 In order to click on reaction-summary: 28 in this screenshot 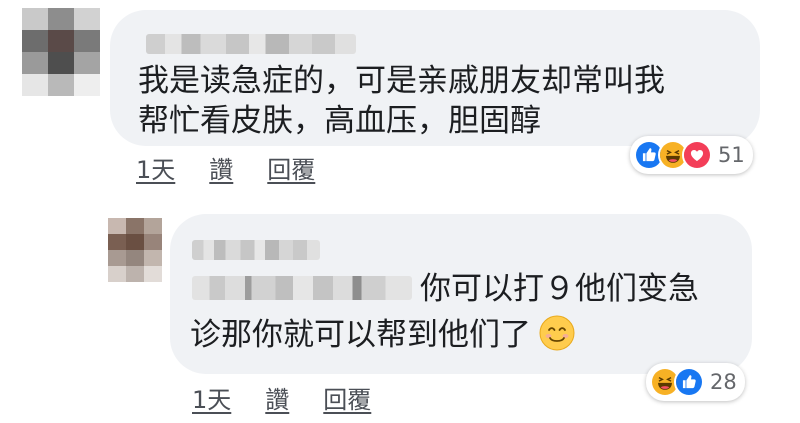, I will do `click(695, 382)`.